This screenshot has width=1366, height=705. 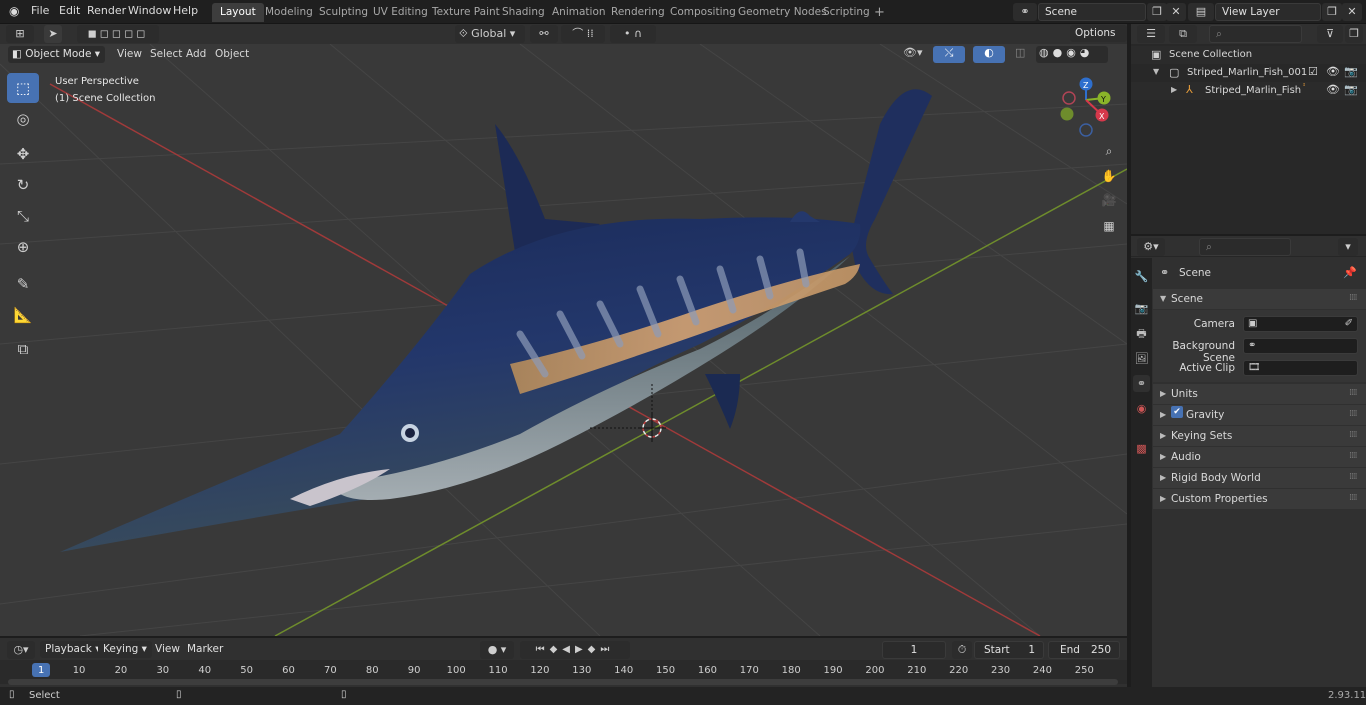 What do you see at coordinates (1141, 448) in the screenshot?
I see `texture-tab-icon: ▩` at bounding box center [1141, 448].